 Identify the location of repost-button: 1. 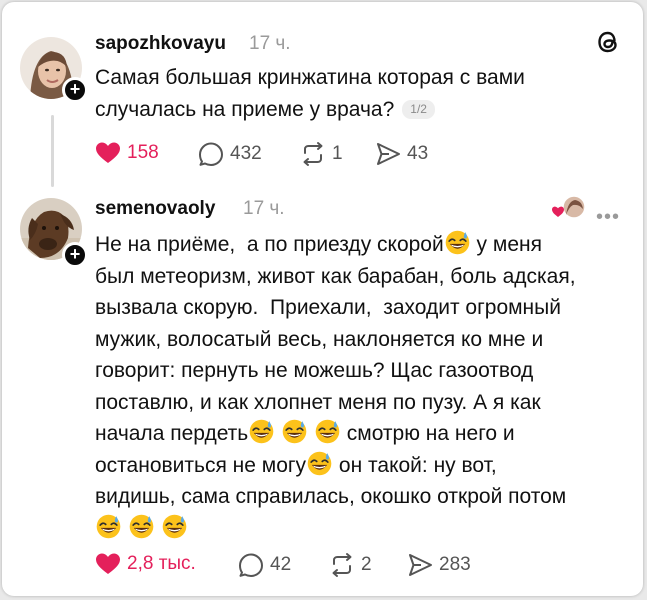
(321, 154).